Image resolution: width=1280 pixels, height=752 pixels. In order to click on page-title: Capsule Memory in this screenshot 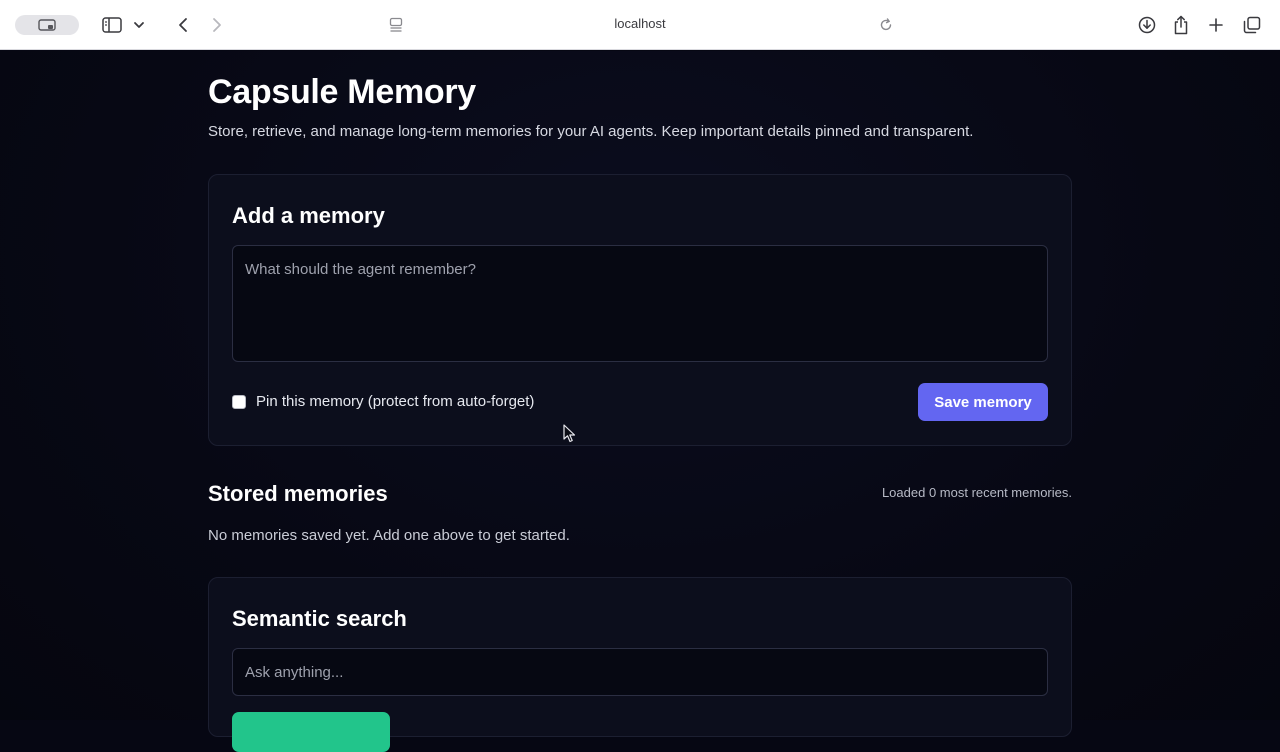, I will do `click(342, 92)`.